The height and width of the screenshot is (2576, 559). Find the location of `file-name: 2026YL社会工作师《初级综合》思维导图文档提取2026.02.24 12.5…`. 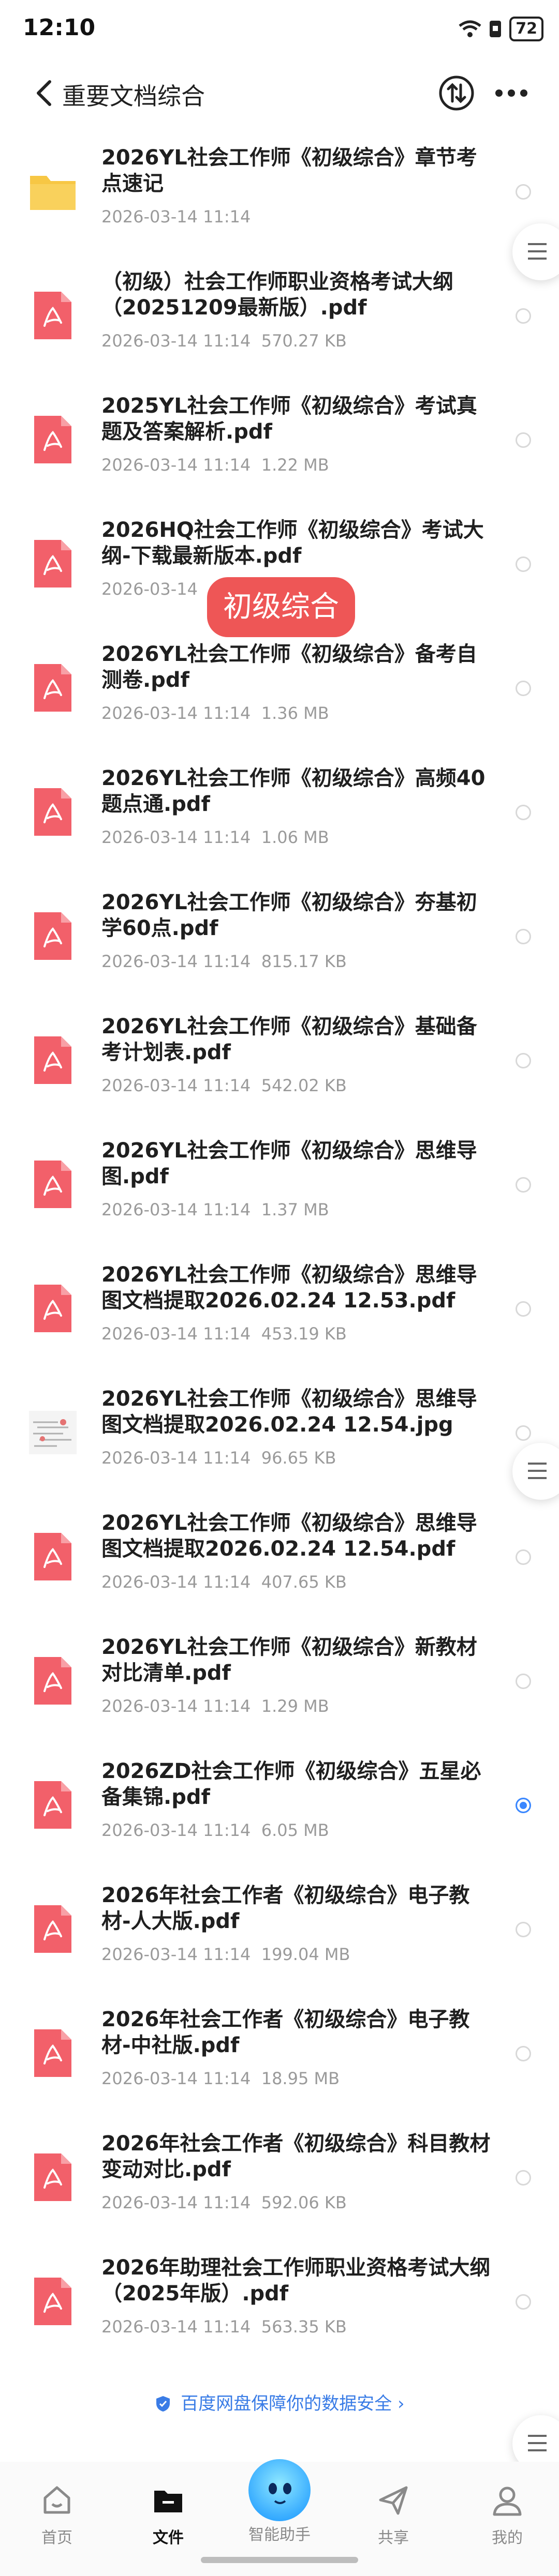

file-name: 2026YL社会工作师《初级综合》思维导图文档提取2026.02.24 12.5… is located at coordinates (289, 1412).